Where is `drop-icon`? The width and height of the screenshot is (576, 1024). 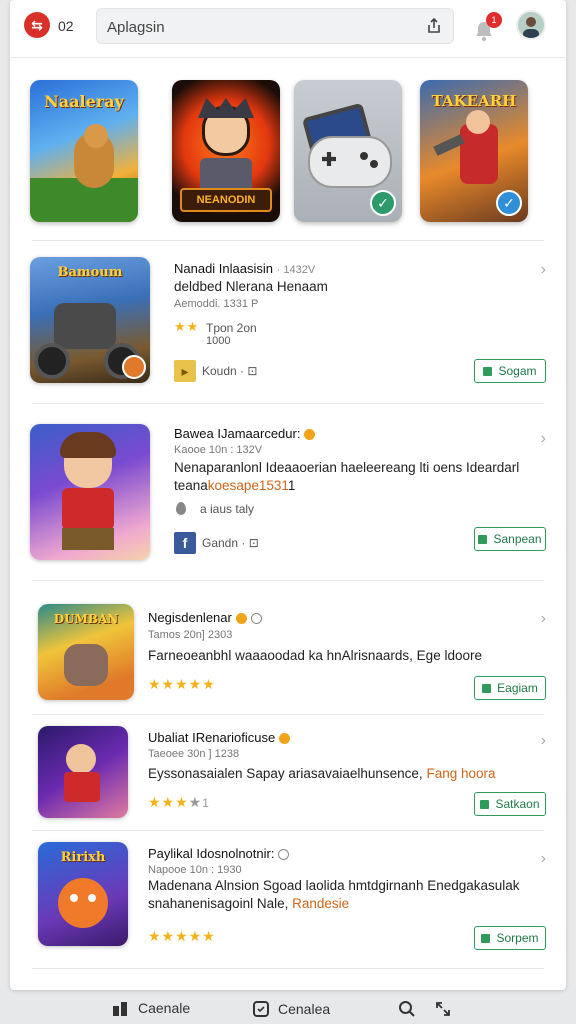
drop-icon is located at coordinates (181, 508).